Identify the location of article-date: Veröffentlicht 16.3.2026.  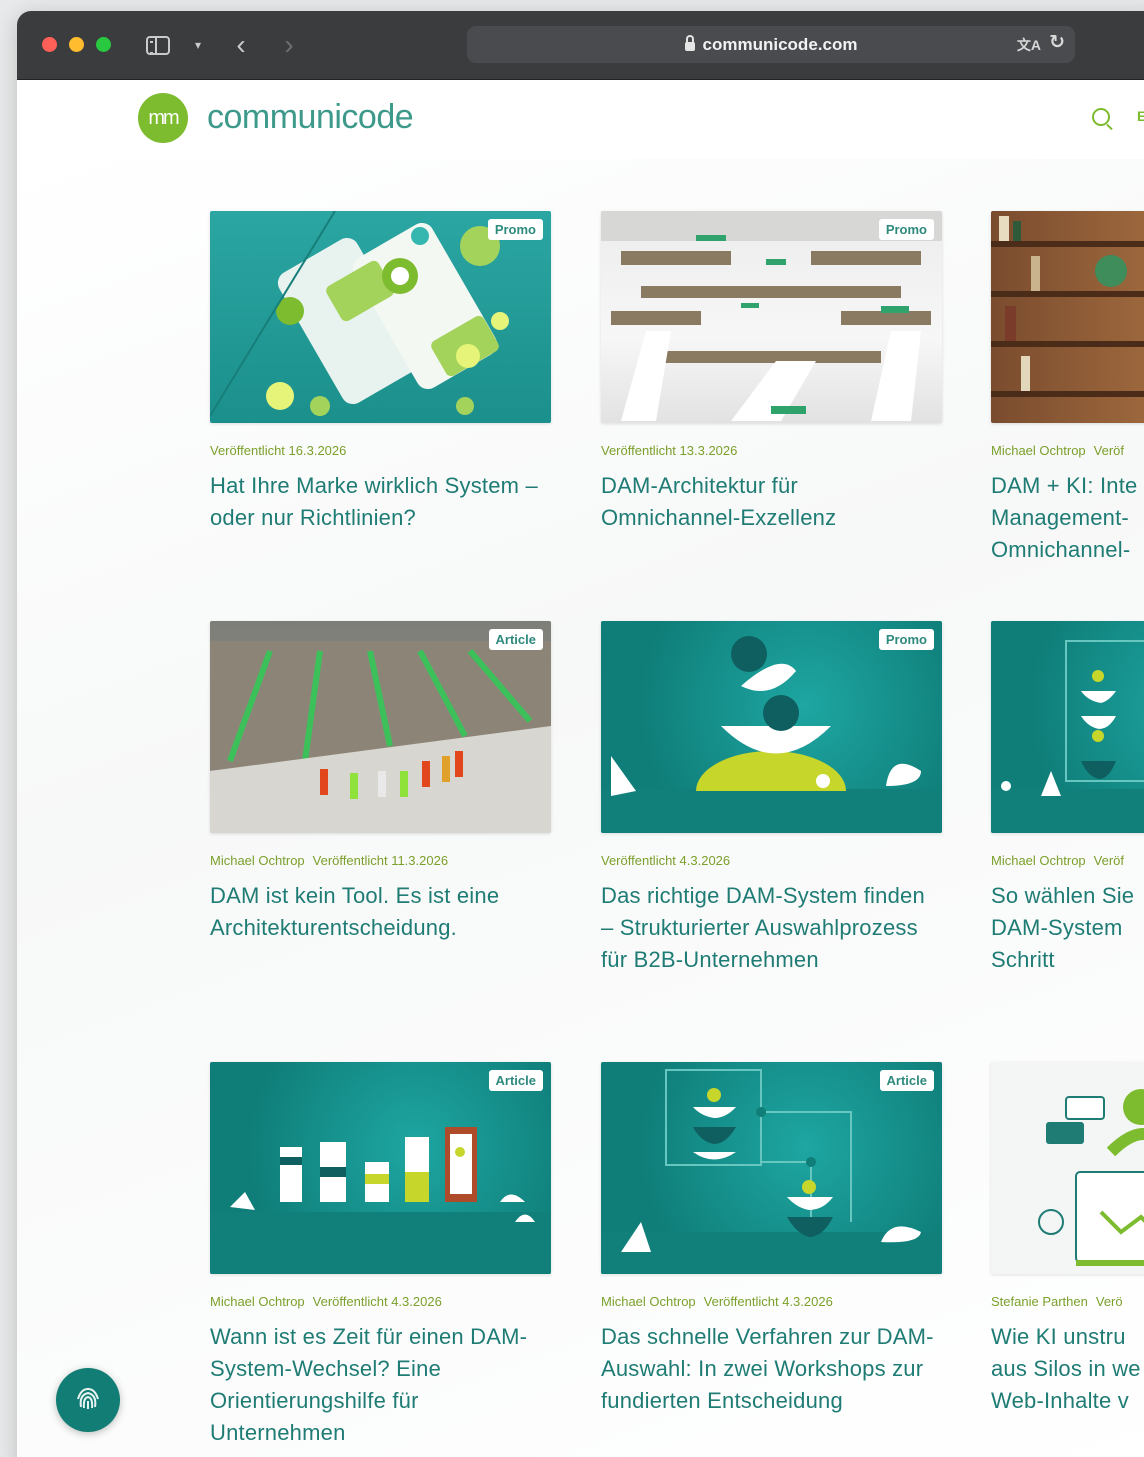
(278, 450).